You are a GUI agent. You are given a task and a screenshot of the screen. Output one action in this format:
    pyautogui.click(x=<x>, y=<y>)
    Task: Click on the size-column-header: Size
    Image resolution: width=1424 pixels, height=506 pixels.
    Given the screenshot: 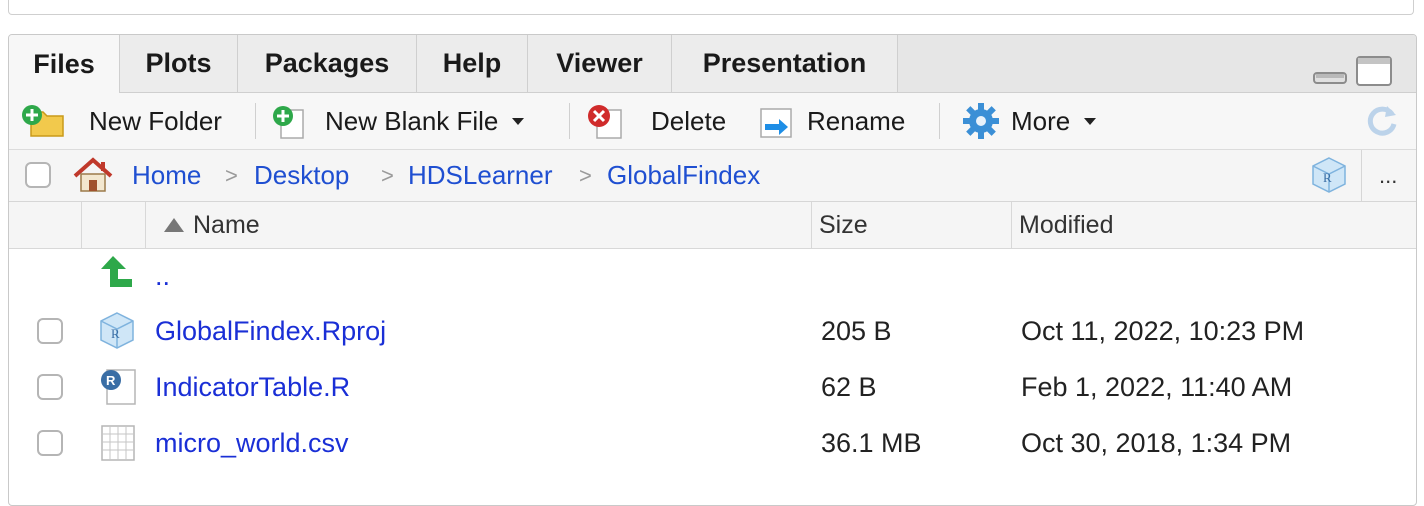 What is the action you would take?
    pyautogui.click(x=843, y=225)
    